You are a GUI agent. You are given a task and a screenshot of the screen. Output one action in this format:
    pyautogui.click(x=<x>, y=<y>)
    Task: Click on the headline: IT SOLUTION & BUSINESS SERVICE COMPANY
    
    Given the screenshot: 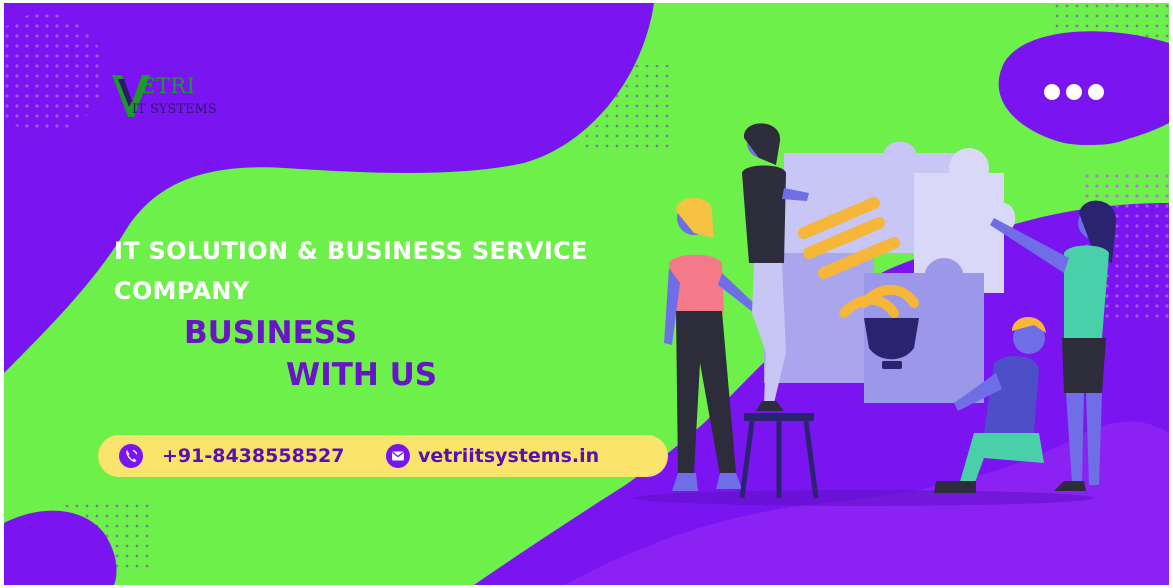 What is the action you would take?
    pyautogui.click(x=351, y=271)
    